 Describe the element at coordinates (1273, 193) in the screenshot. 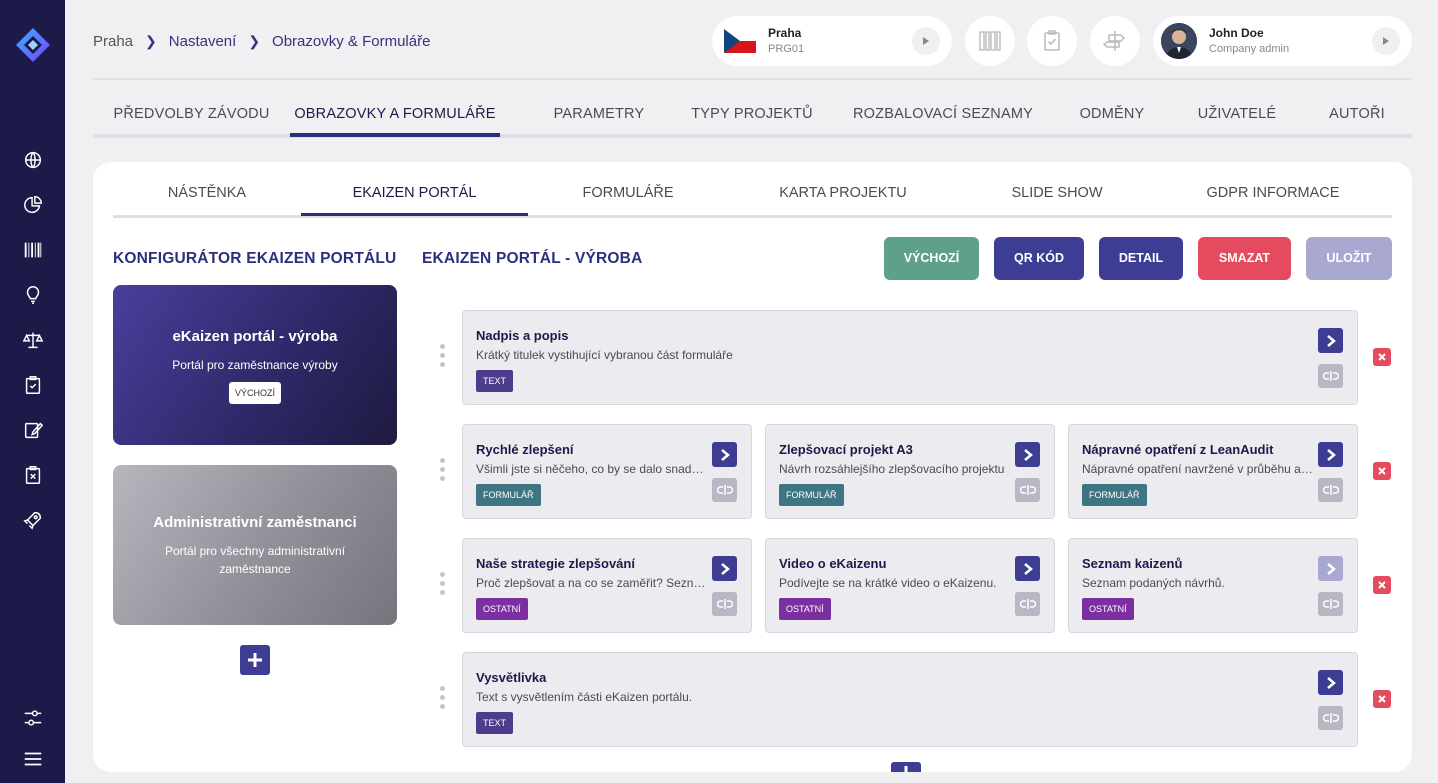

I see `tab-gdpr-informace: GDPR INFORMACE` at that location.